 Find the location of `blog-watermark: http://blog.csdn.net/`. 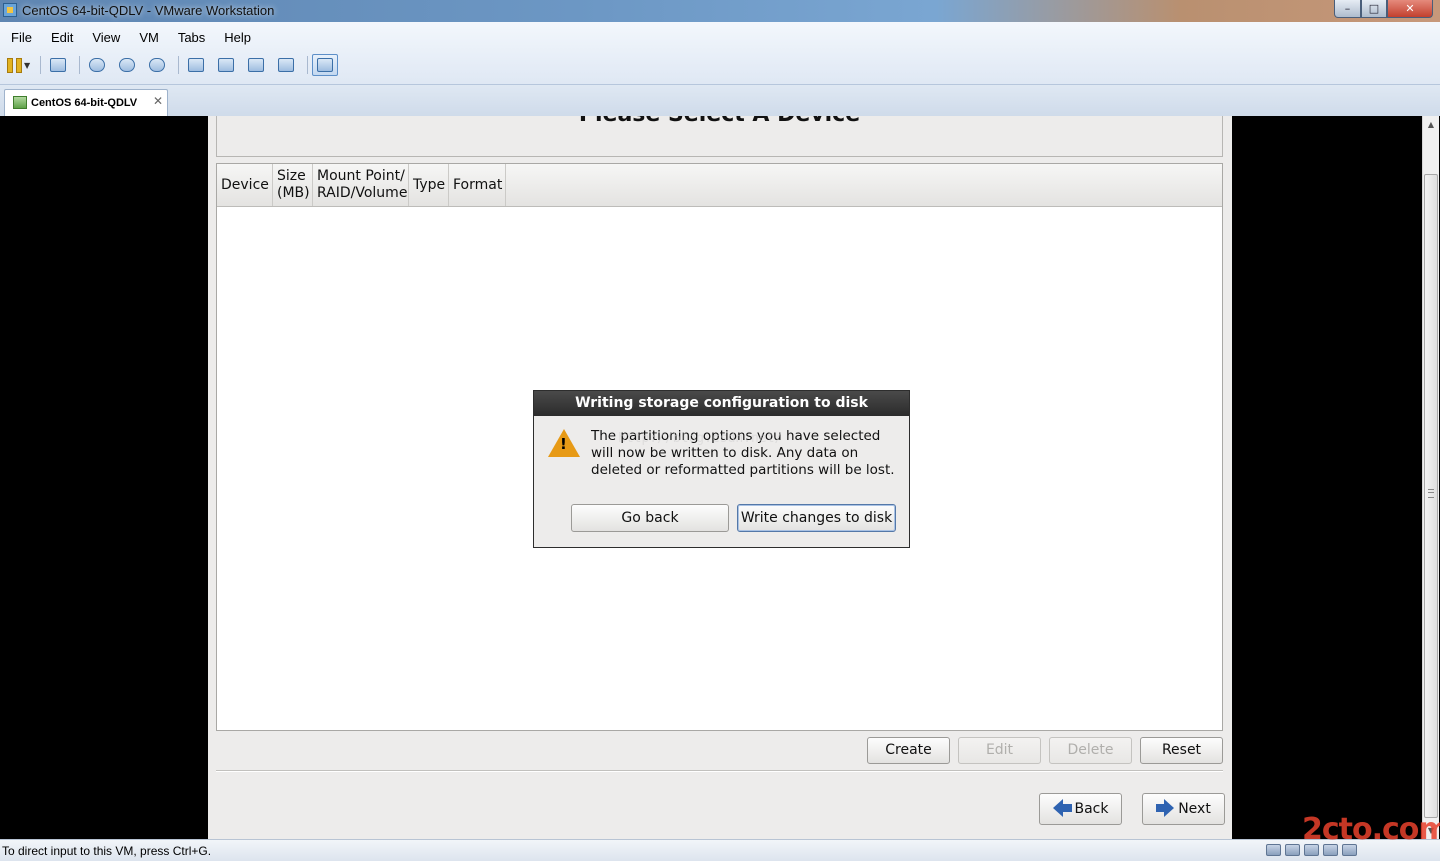

blog-watermark: http://blog.csdn.net/ is located at coordinates (700, 438).